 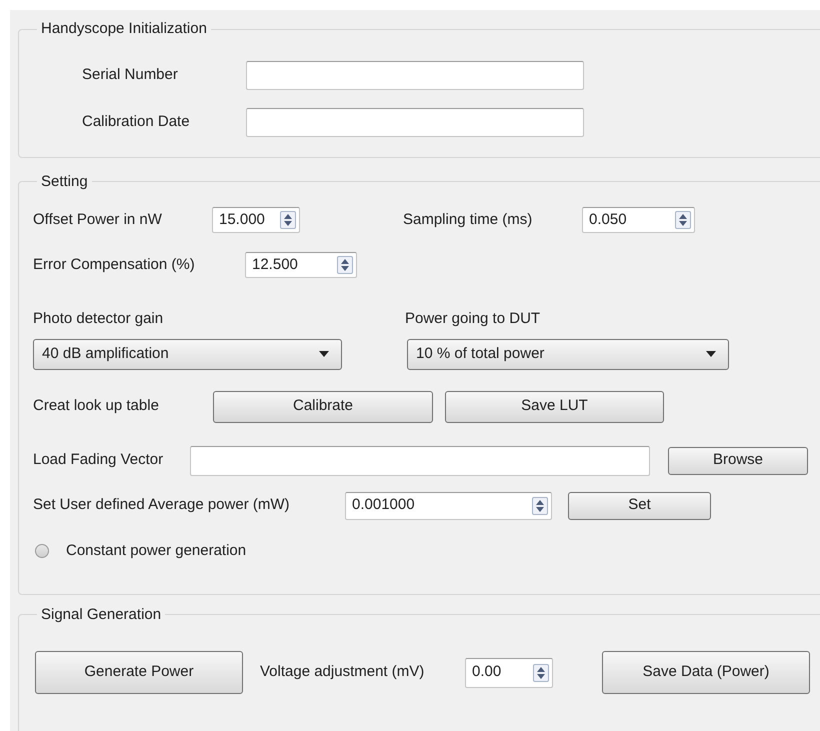 I want to click on radio-label: Constant power generation, so click(x=156, y=550).